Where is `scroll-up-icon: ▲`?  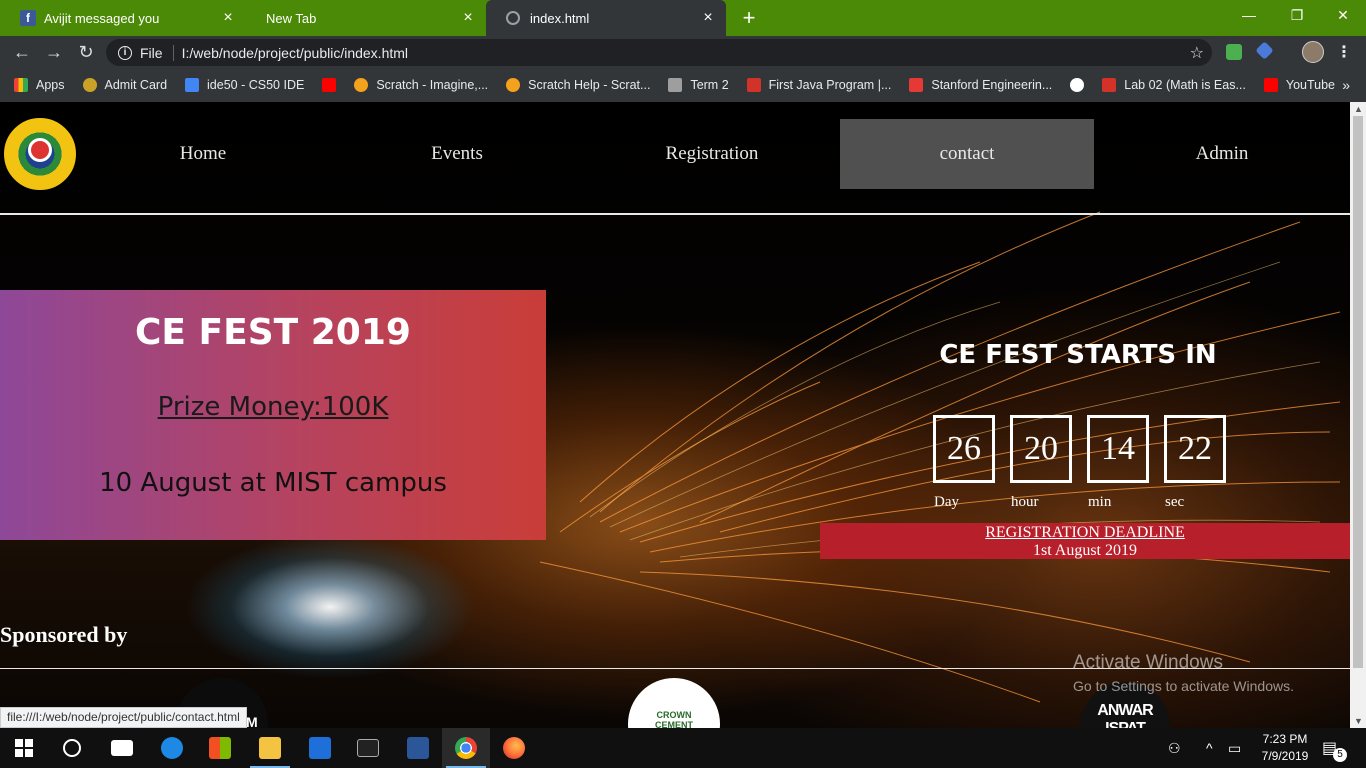
scroll-up-icon: ▲ is located at coordinates (1358, 109).